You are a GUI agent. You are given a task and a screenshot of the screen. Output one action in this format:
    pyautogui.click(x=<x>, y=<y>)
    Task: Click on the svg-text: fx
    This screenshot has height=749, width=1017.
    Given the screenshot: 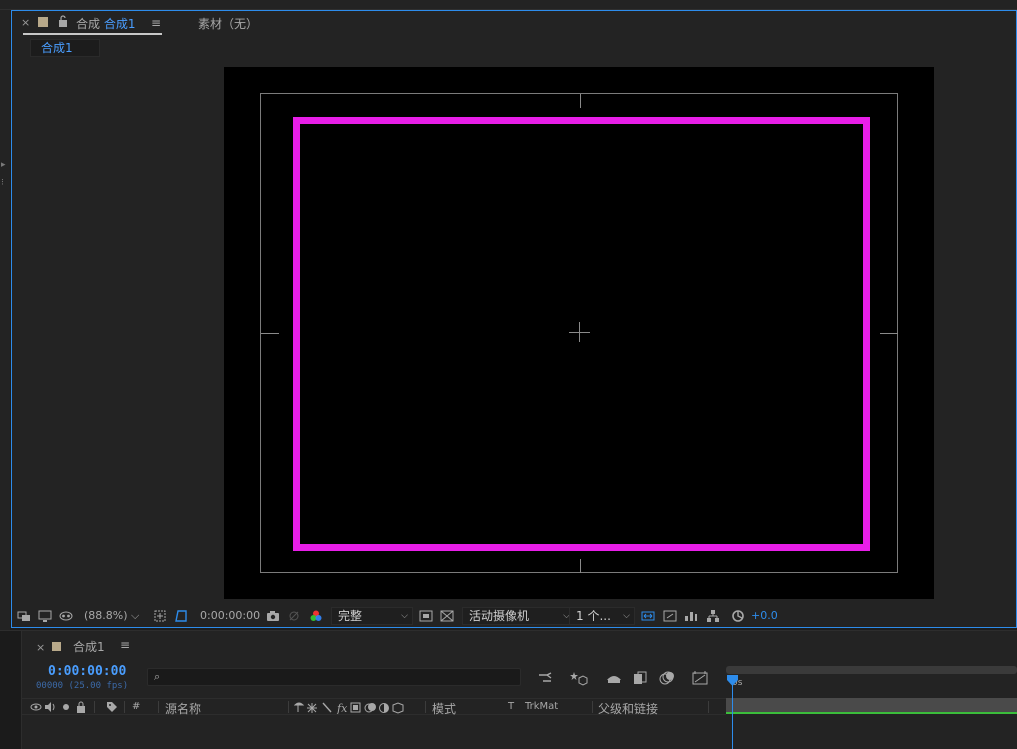 What is the action you would take?
    pyautogui.click(x=342, y=708)
    